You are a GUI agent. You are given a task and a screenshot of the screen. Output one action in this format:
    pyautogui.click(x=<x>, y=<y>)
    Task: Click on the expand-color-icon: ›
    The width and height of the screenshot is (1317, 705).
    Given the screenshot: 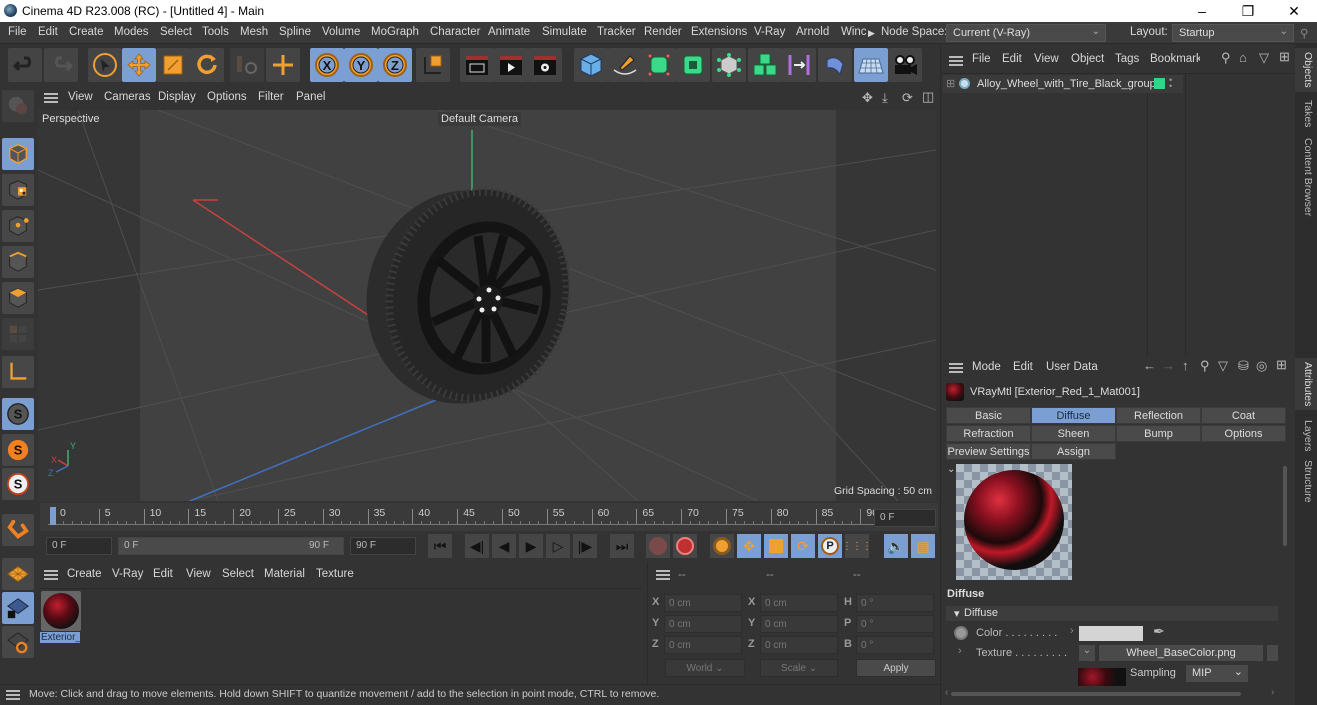 What is the action you would take?
    pyautogui.click(x=1072, y=631)
    